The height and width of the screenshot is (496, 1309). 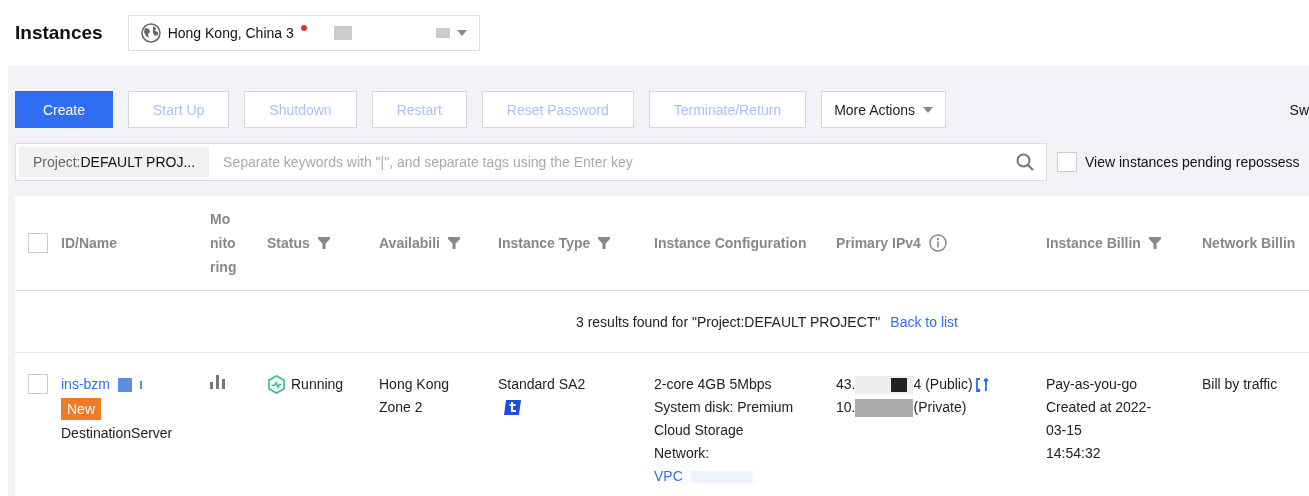 What do you see at coordinates (1093, 243) in the screenshot?
I see `column-header: Instance Billin` at bounding box center [1093, 243].